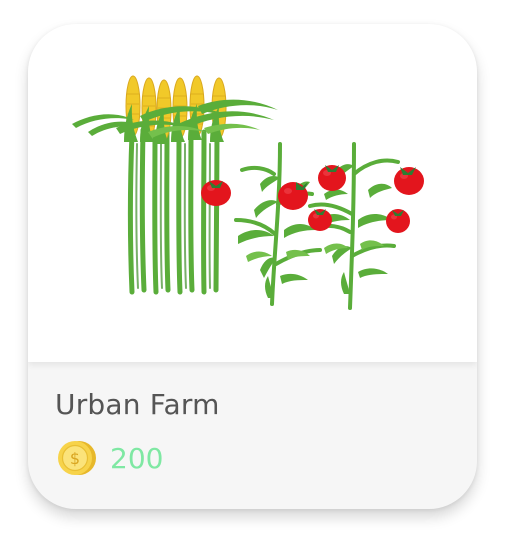  Describe the element at coordinates (366, 226) in the screenshot. I see `tomato-plant-icon` at that location.